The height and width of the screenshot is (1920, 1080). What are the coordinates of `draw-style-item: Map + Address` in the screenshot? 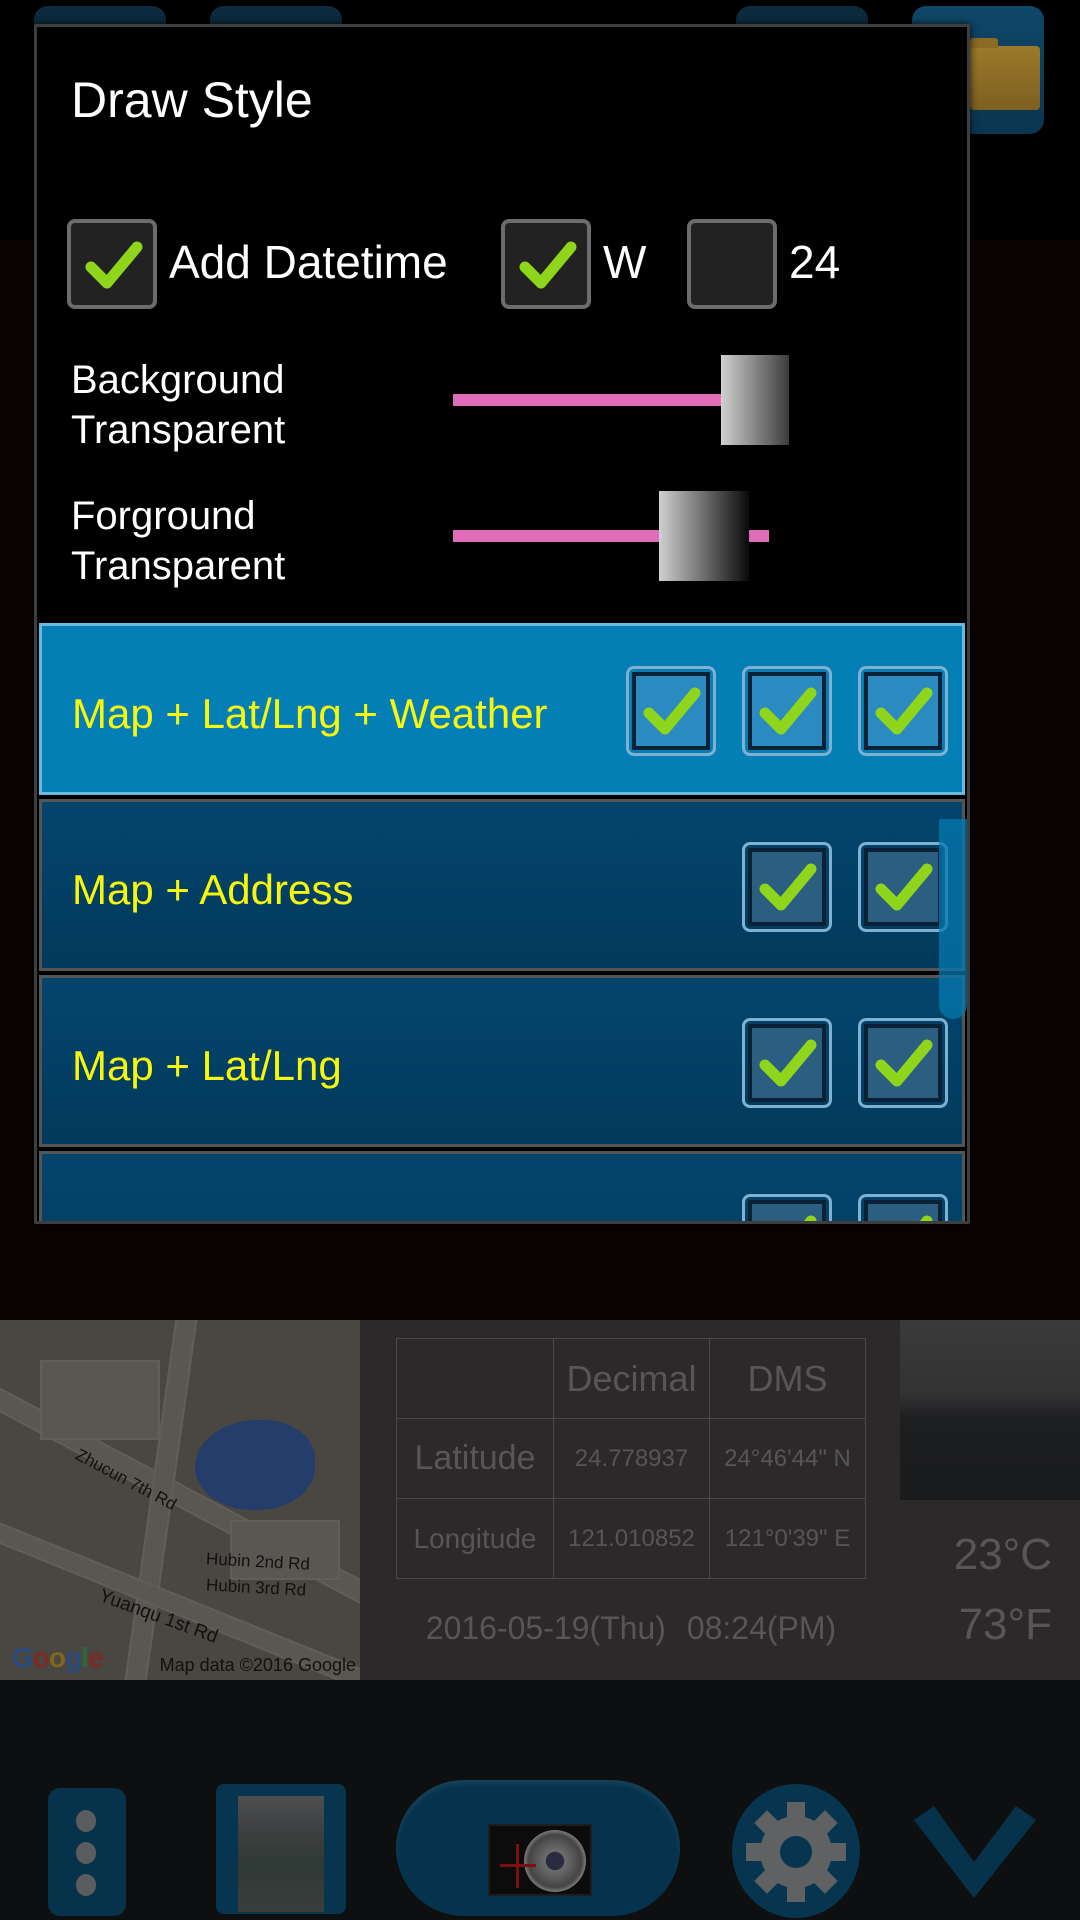 It's located at (502, 885).